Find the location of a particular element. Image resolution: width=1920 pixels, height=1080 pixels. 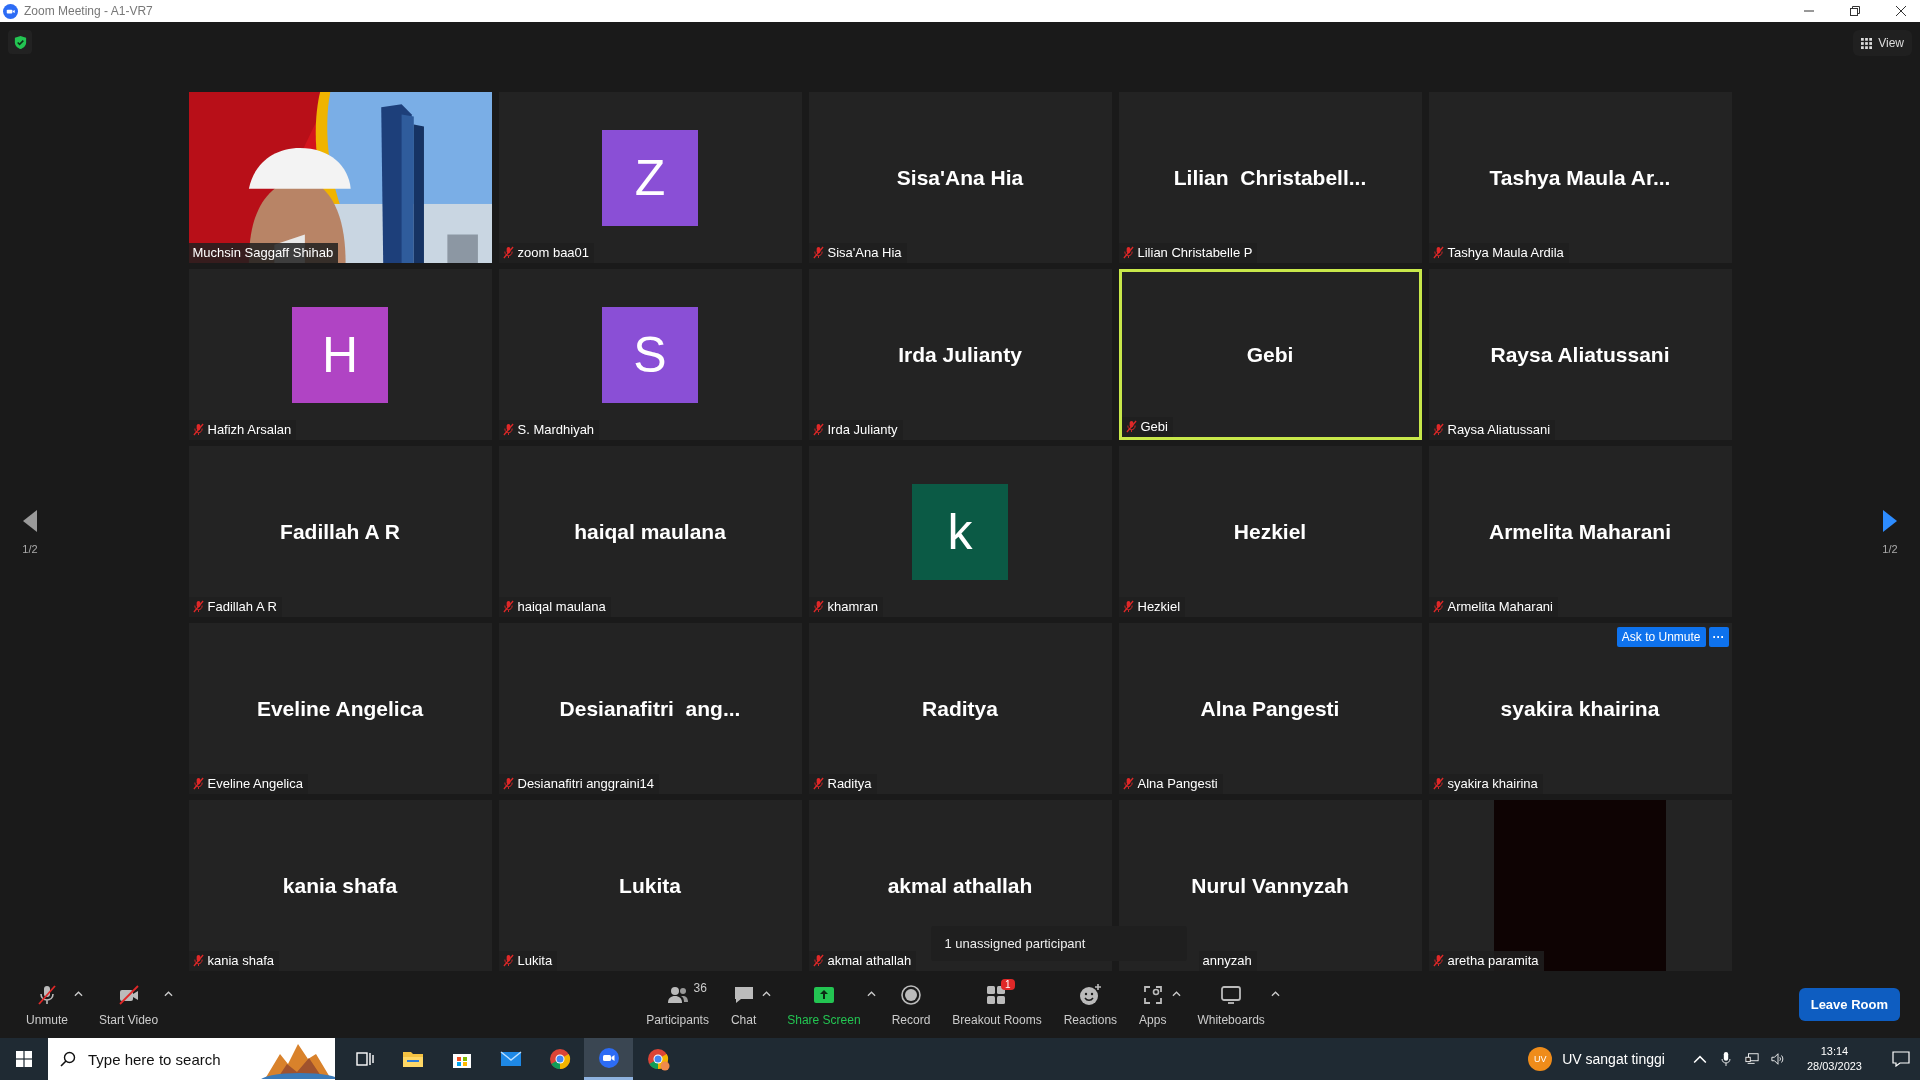

uv-badge: UV is located at coordinates (1540, 1059).